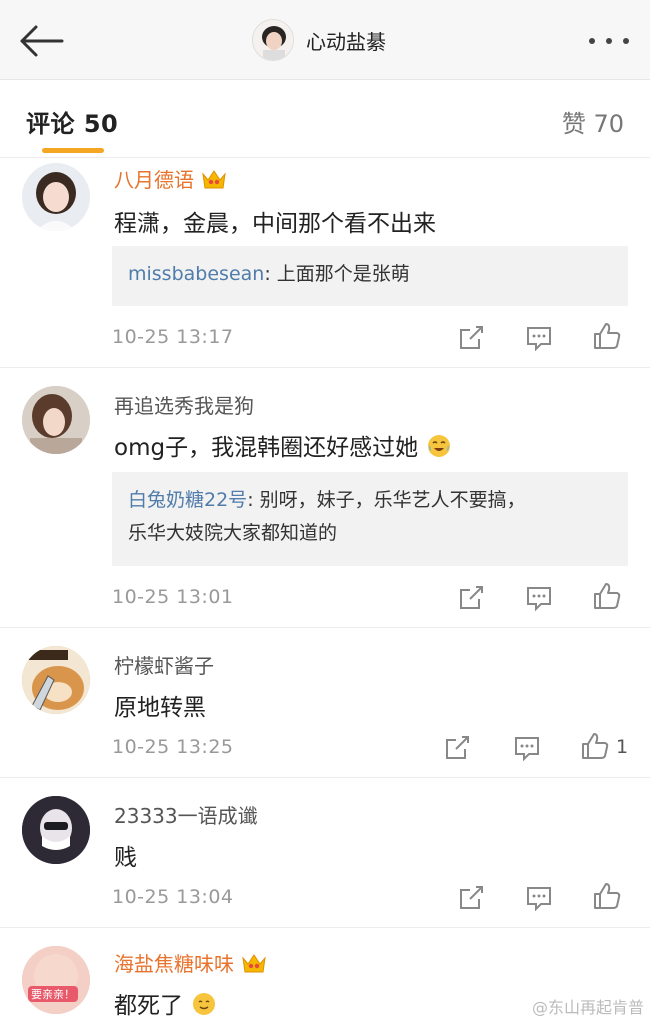  What do you see at coordinates (173, 597) in the screenshot?
I see `comment-time: 10-25 13:01` at bounding box center [173, 597].